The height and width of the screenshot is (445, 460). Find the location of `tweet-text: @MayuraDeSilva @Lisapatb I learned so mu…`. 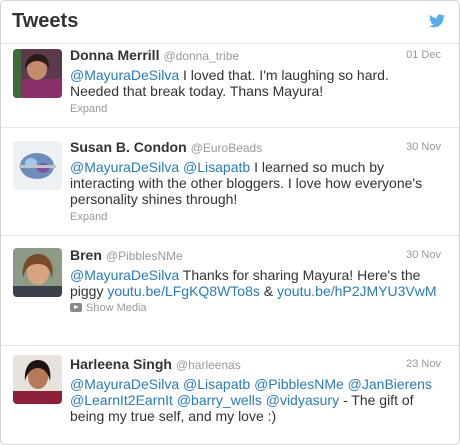

tweet-text: @MayuraDeSilva @Lisapatb I learned so mu… is located at coordinates (255, 183).